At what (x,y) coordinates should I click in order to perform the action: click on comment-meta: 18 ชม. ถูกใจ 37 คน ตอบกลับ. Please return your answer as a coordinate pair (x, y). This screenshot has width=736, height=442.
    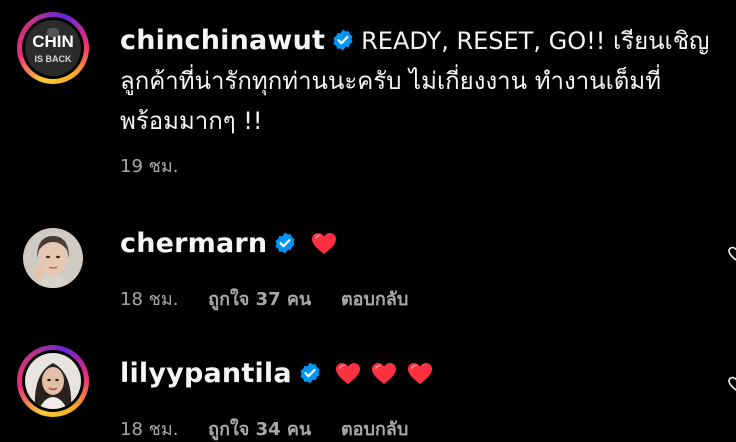
    Looking at the image, I should click on (276, 298).